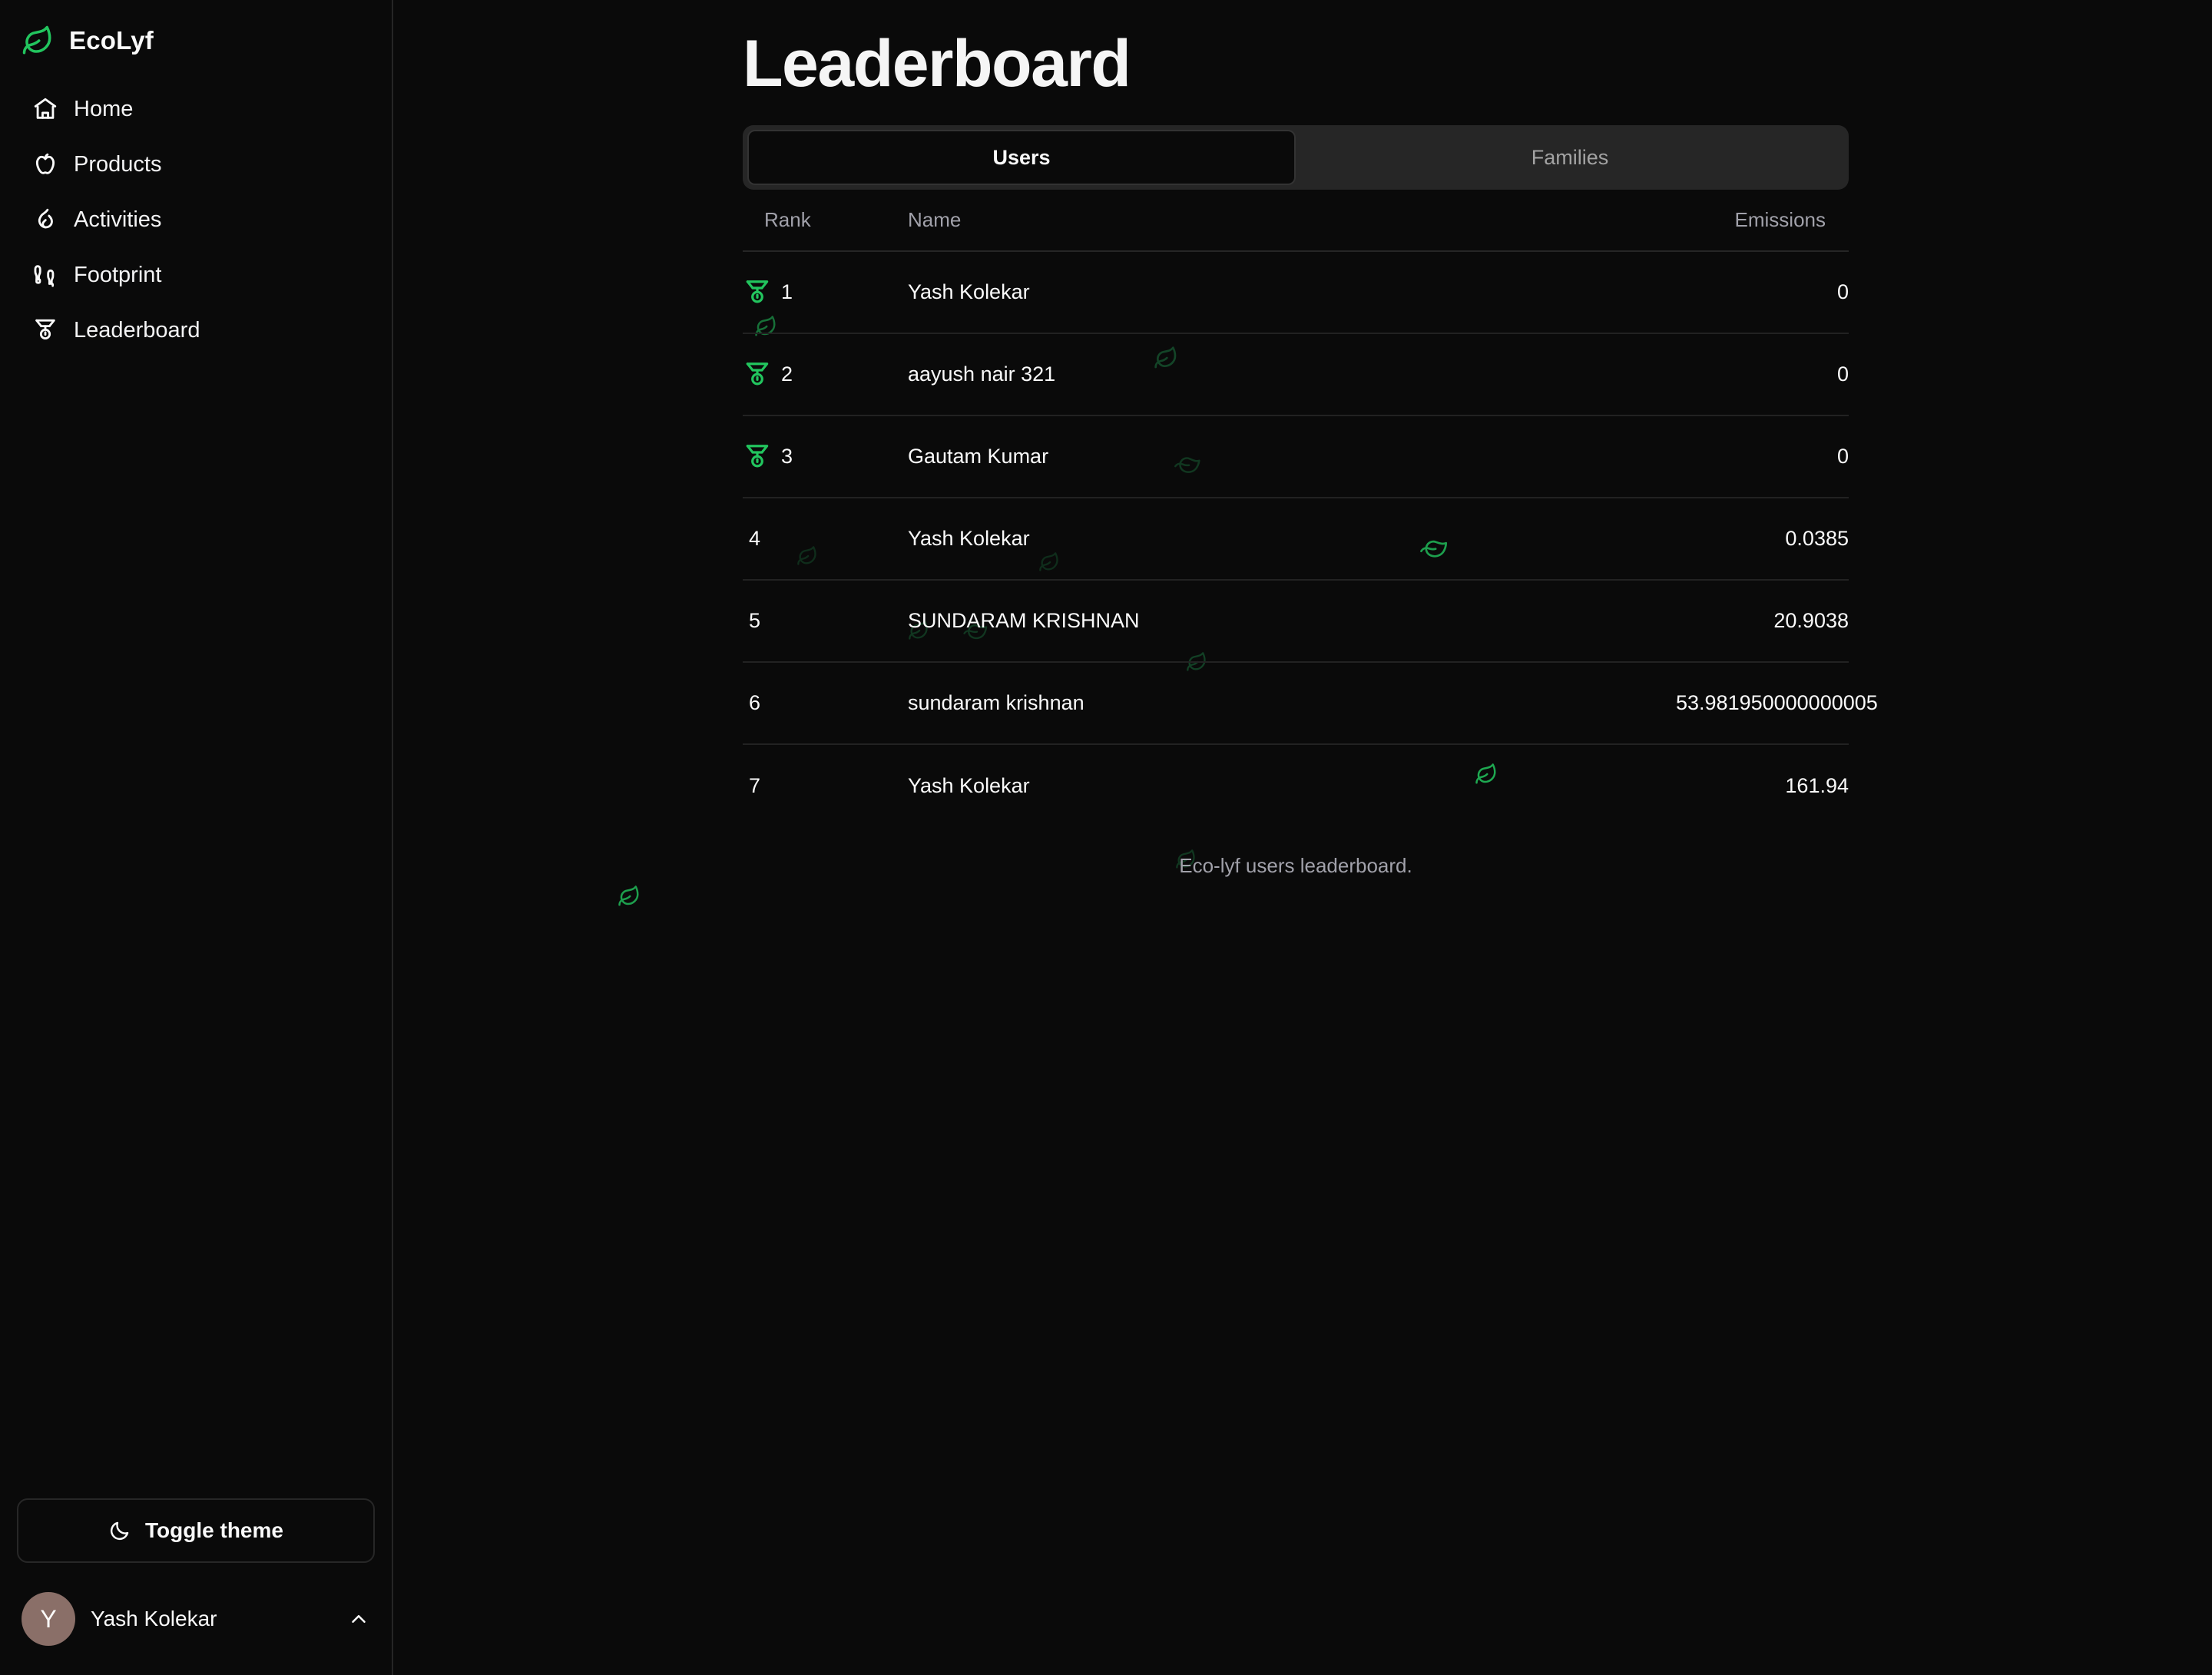 This screenshot has height=1675, width=2212. I want to click on cell-rank: 5, so click(825, 621).